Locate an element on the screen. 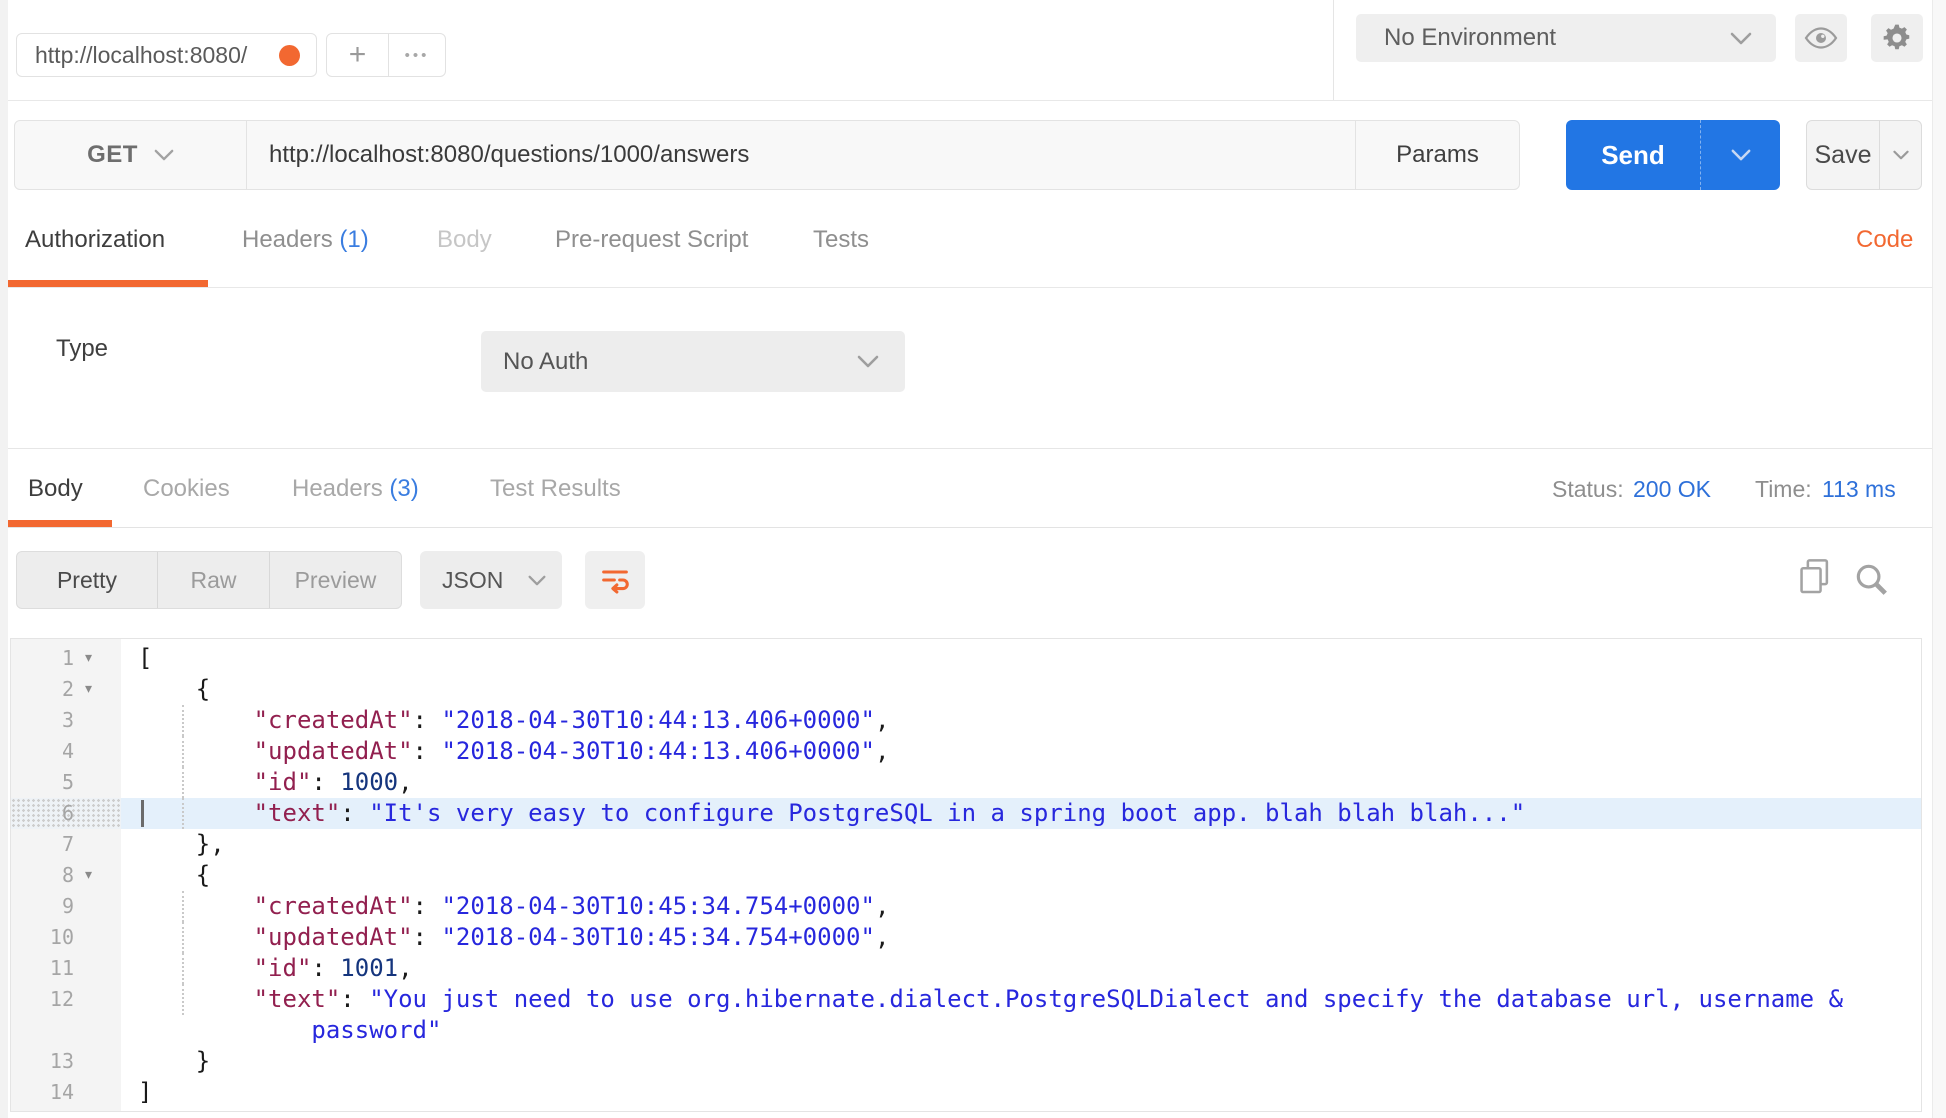  code-line: 11 "id": 1001, is located at coordinates (966, 968).